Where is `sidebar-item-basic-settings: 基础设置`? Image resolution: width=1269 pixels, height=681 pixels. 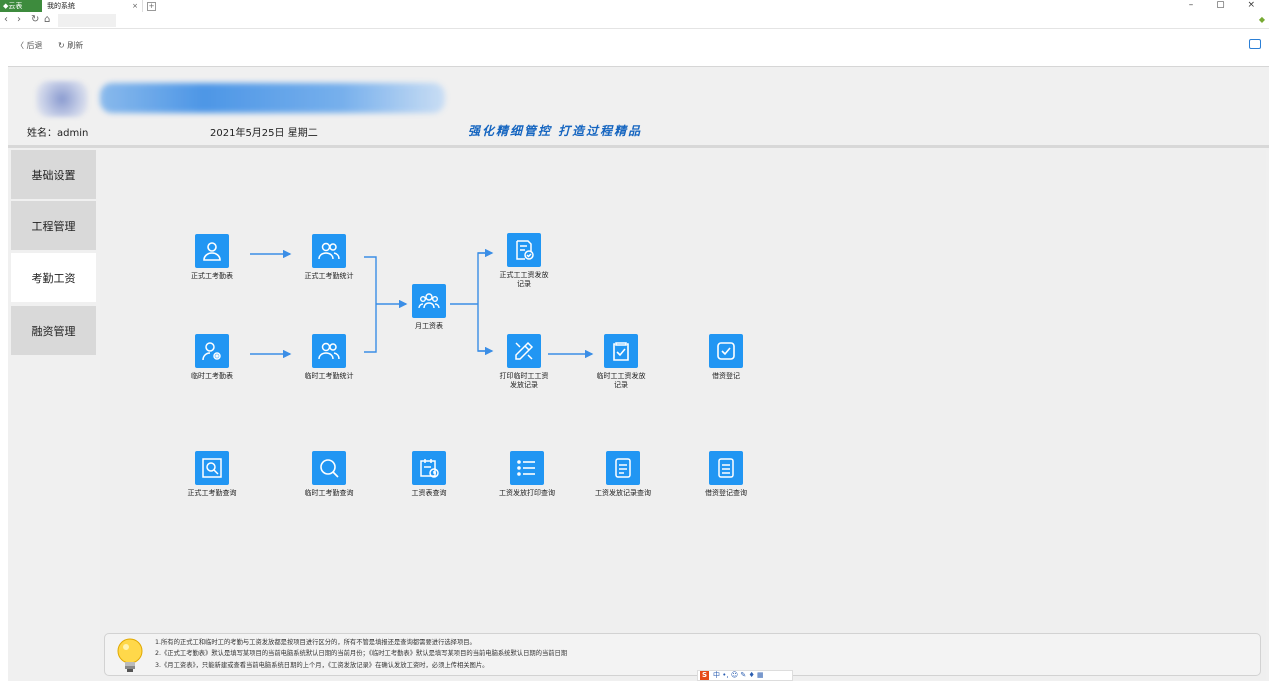
sidebar-item-basic-settings: 基础设置 is located at coordinates (53, 174).